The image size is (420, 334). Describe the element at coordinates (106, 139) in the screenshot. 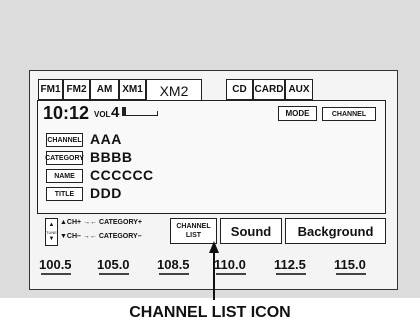

I see `channel-value: AAA` at that location.